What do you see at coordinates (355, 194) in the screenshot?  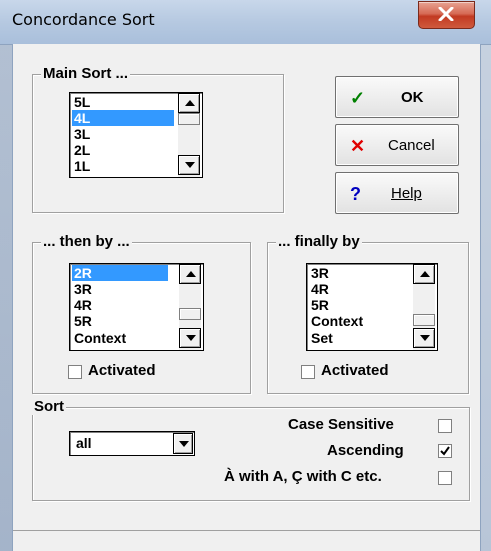 I see `question-icon: ?` at bounding box center [355, 194].